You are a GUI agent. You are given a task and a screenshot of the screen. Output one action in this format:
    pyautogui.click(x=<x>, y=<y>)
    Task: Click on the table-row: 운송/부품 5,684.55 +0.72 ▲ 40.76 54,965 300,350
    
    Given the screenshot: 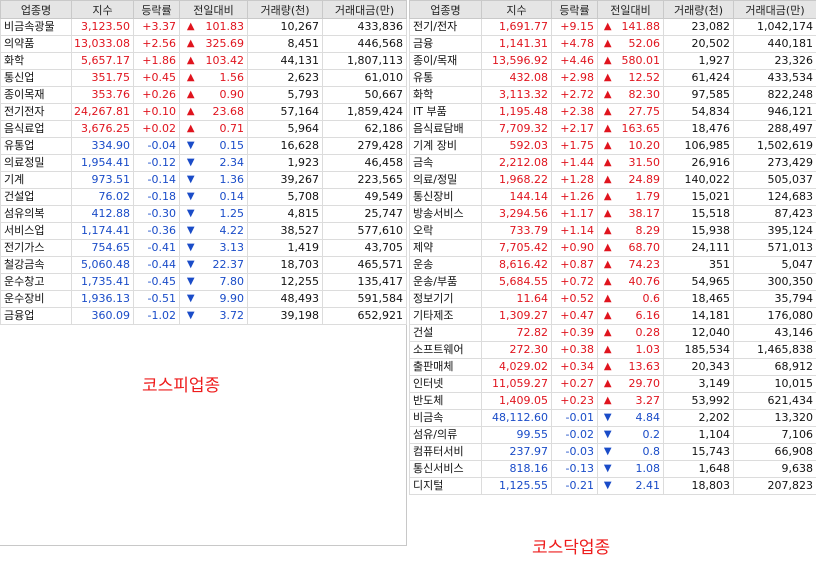 What is the action you would take?
    pyautogui.click(x=612, y=282)
    